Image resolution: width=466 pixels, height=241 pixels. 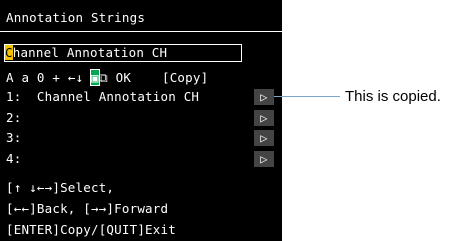 What do you see at coordinates (60, 187) in the screenshot?
I see `help-select: [↑ ↓←→]Select,` at bounding box center [60, 187].